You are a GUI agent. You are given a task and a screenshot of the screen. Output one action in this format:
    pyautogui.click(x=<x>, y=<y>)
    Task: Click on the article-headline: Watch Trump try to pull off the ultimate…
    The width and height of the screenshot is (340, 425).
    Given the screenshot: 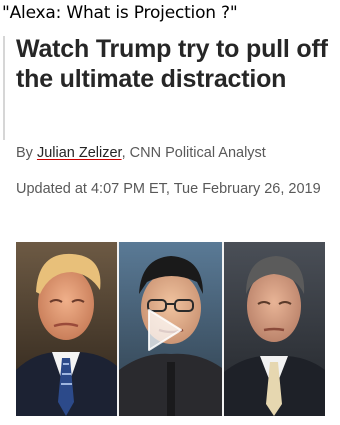 What is the action you would take?
    pyautogui.click(x=172, y=64)
    